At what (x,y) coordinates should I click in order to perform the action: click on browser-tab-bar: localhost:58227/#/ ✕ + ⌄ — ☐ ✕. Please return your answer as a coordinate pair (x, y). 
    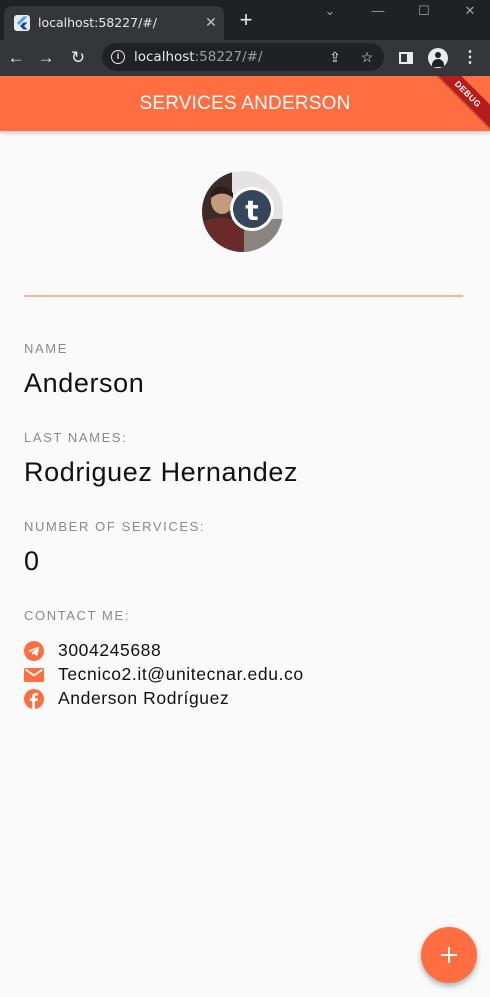
    Looking at the image, I should click on (245, 20).